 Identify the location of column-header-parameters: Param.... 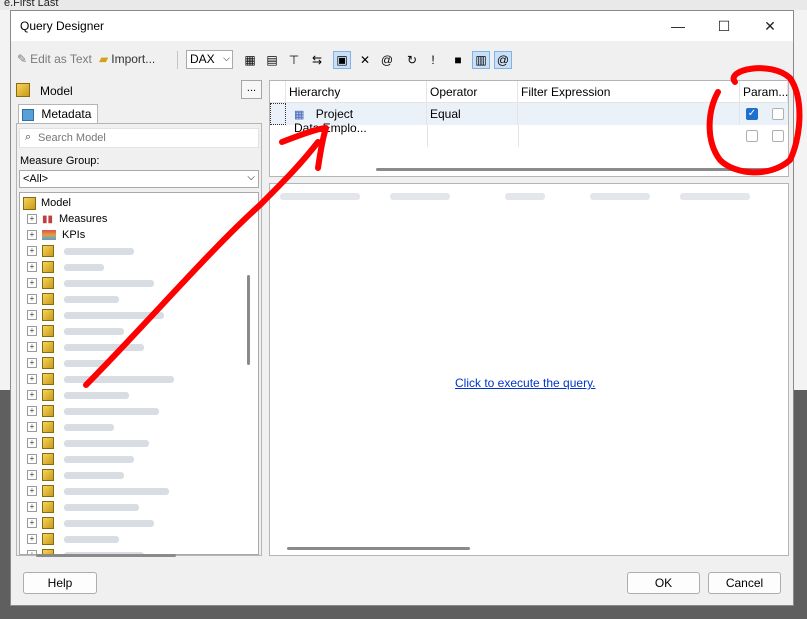
(764, 92).